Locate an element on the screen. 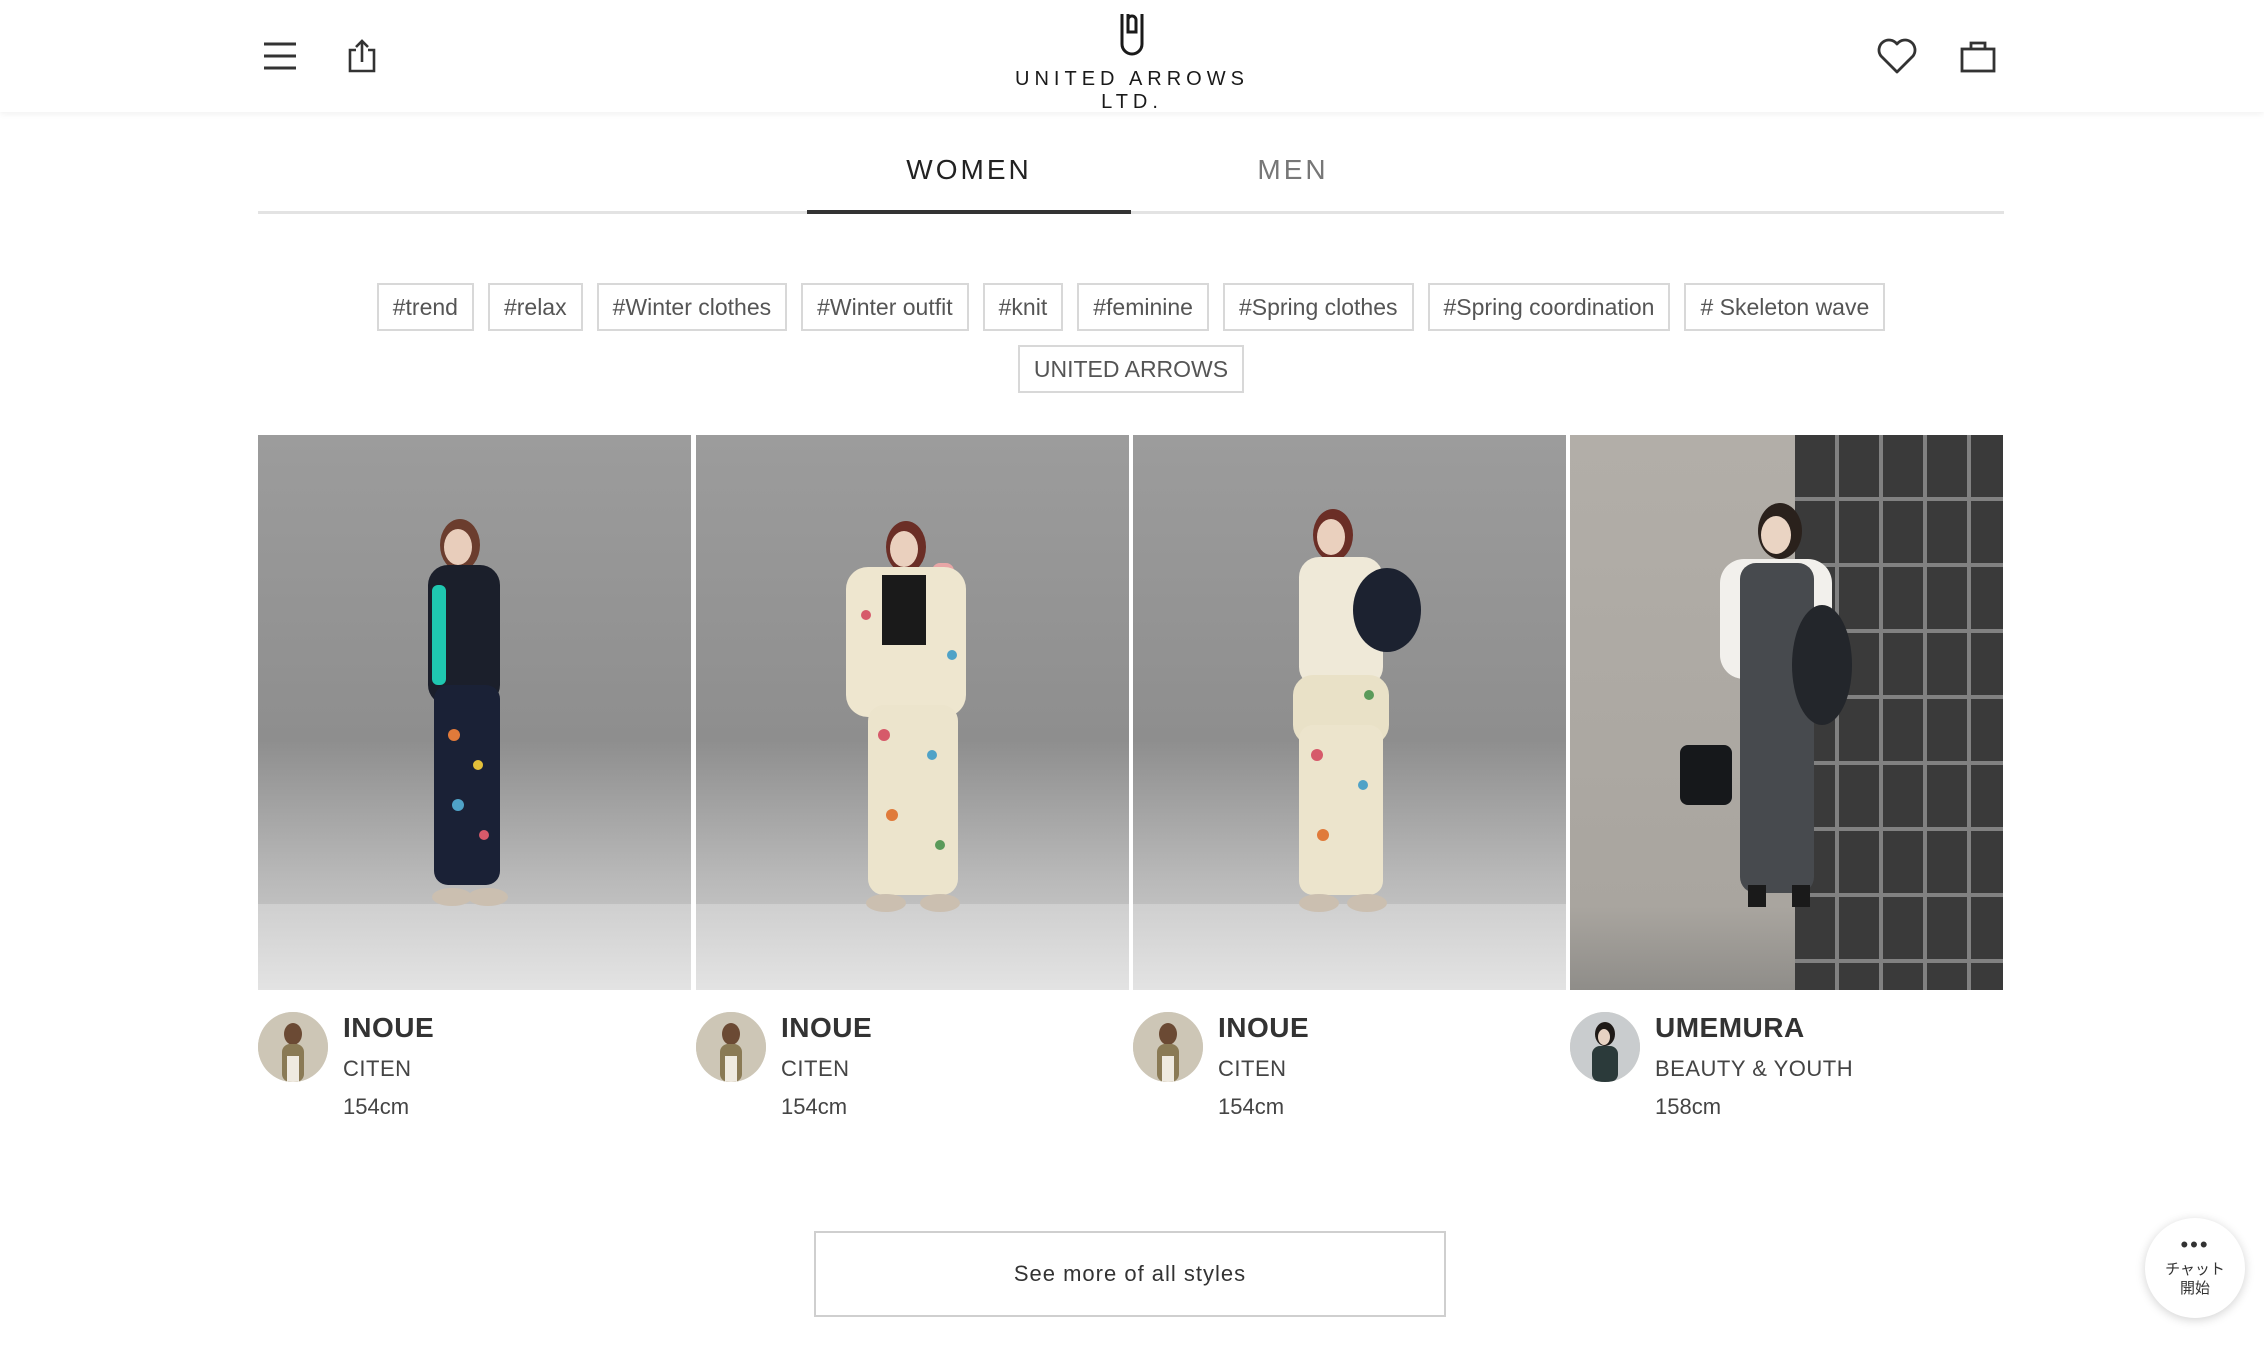  chat-button: ••• チャット 開始 is located at coordinates (2195, 1268).